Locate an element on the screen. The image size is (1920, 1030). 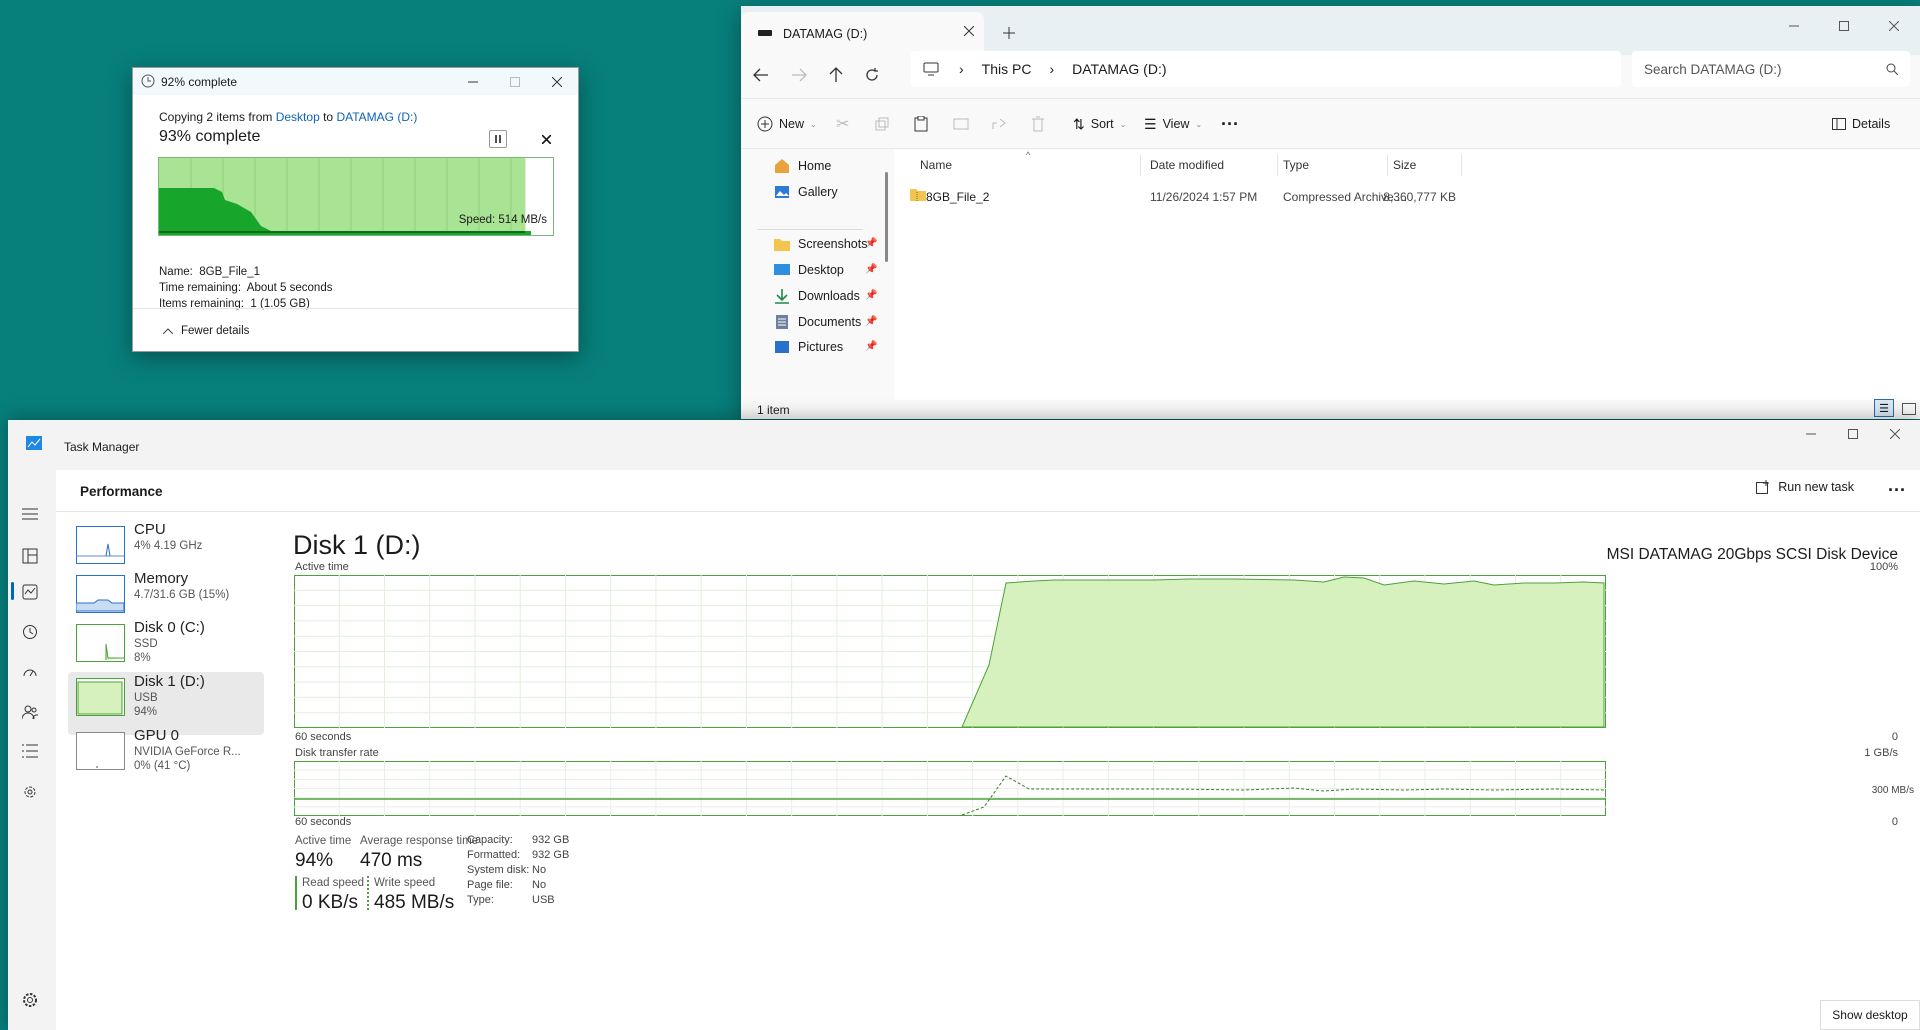
tiles-view-icon is located at coordinates (1909, 409).